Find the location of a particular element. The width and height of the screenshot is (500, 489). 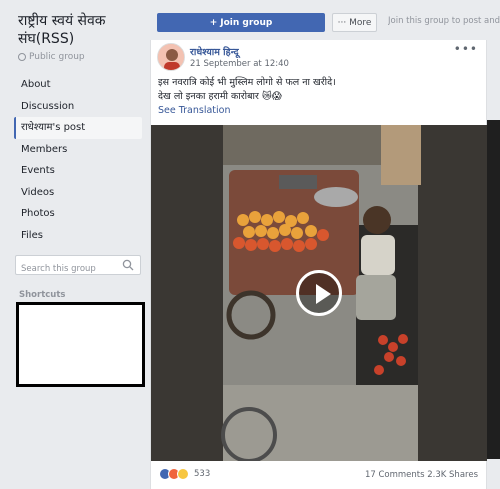

post-author: राधेश्याम हिन्दू is located at coordinates (214, 51).